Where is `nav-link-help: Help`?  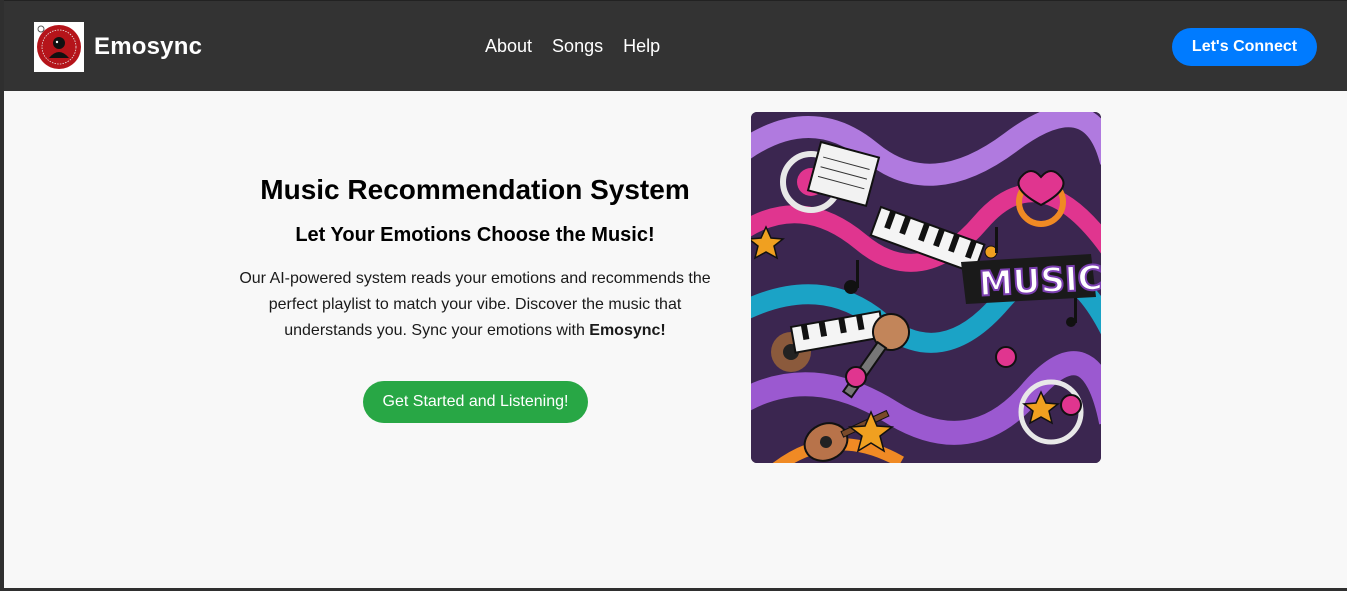 nav-link-help: Help is located at coordinates (641, 46).